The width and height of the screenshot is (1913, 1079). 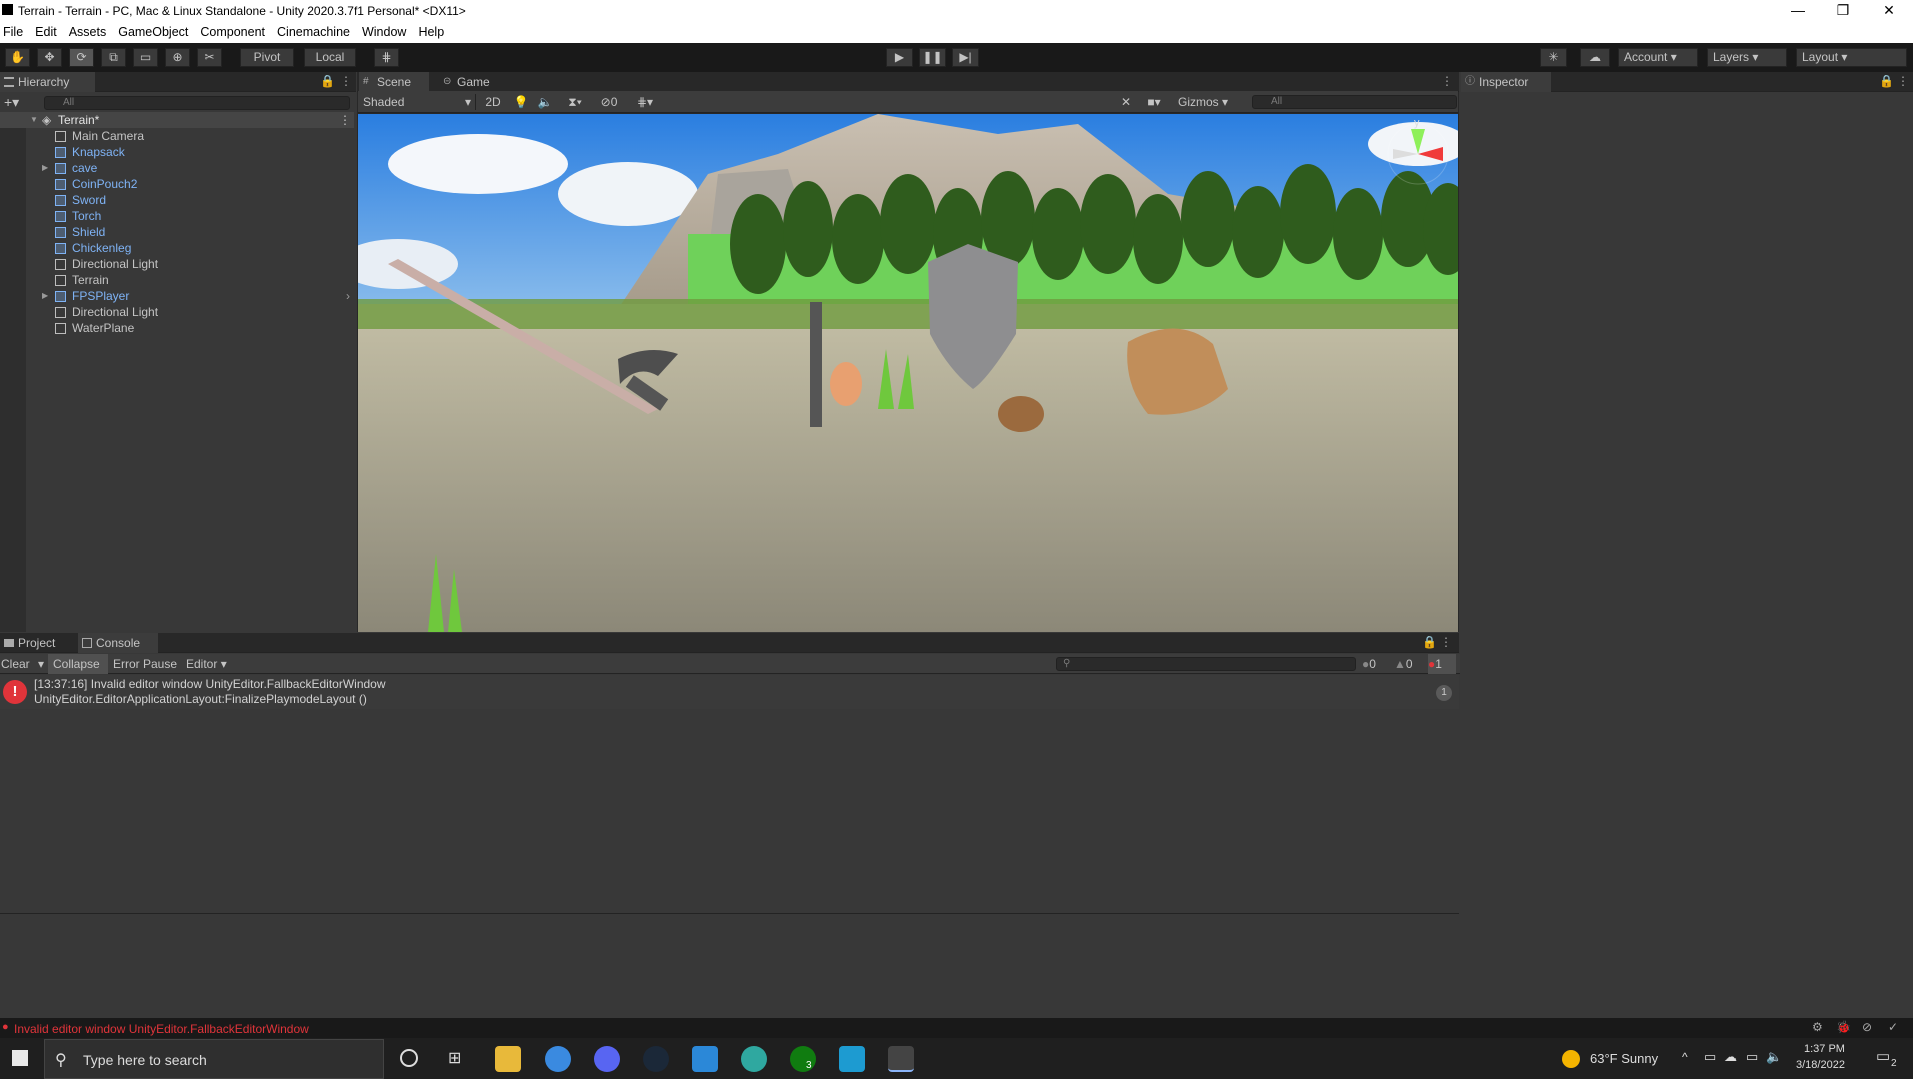 I want to click on hierarchy-item: Sword, so click(x=177, y=200).